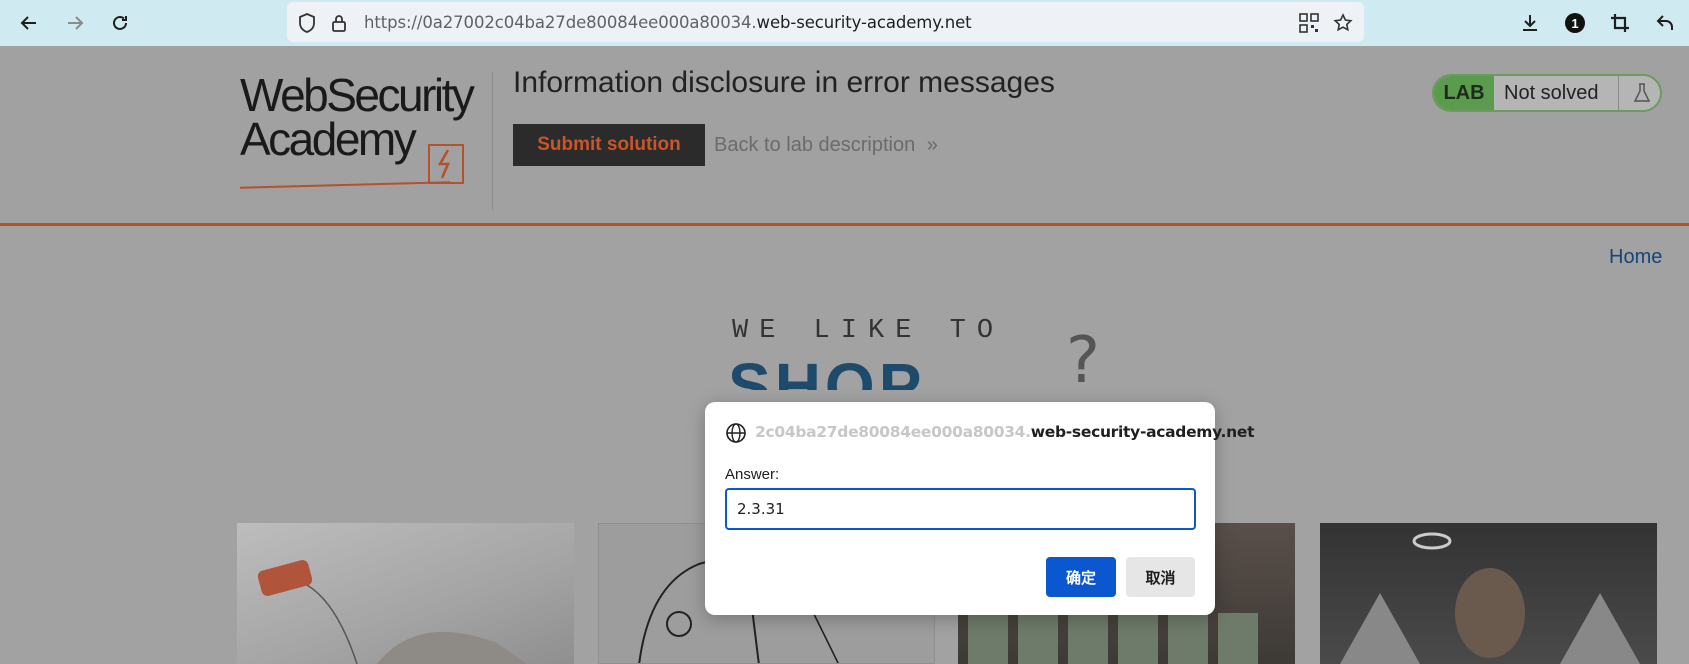 Image resolution: width=1689 pixels, height=664 pixels. I want to click on lab-status-widget: LAB Not solved, so click(1547, 93).